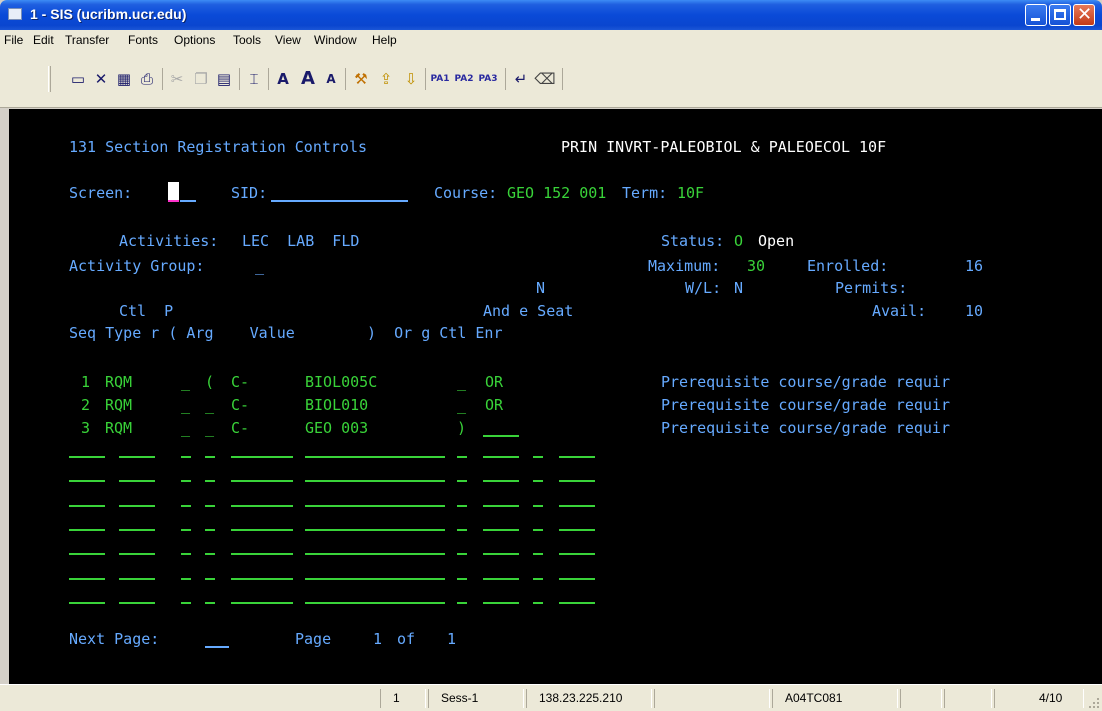 The width and height of the screenshot is (1102, 711). I want to click on maximum-value: 30, so click(756, 266).